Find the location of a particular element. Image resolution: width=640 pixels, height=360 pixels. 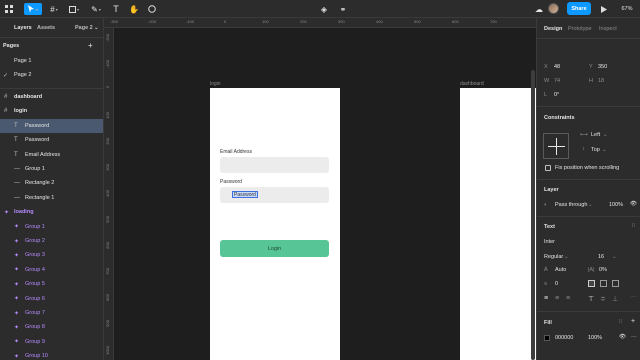

move-tool-icon: ▾ is located at coordinates (33, 9).